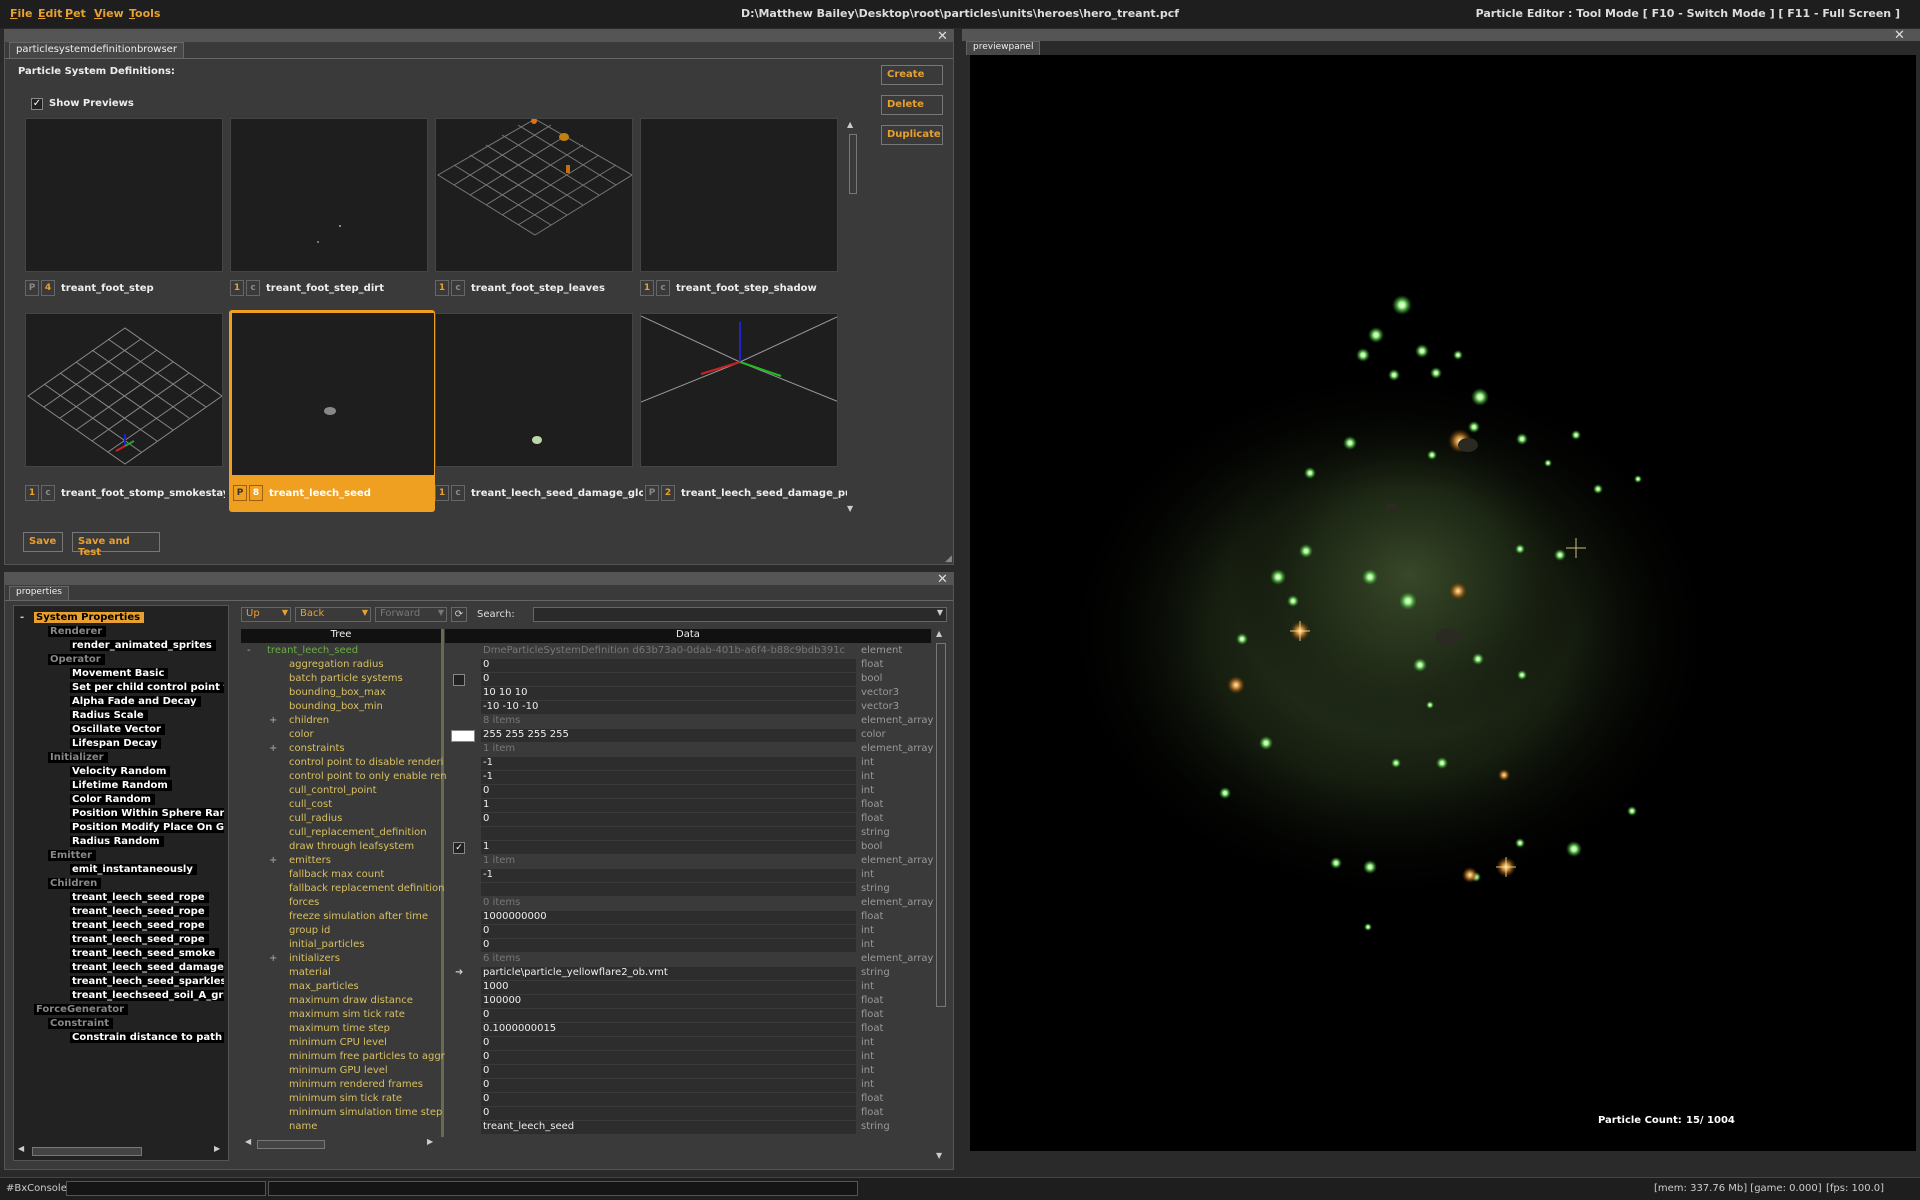  Describe the element at coordinates (668, 707) in the screenshot. I see `property-value: -10 -10 -10` at that location.